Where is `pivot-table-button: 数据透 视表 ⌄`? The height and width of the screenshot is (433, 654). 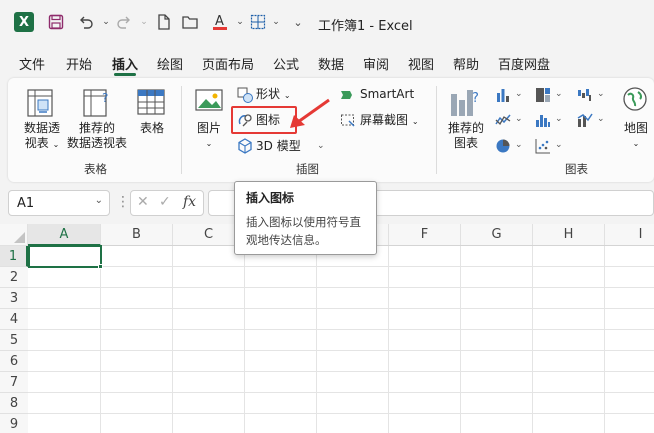 pivot-table-button: 数据透 视表 ⌄ is located at coordinates (42, 136).